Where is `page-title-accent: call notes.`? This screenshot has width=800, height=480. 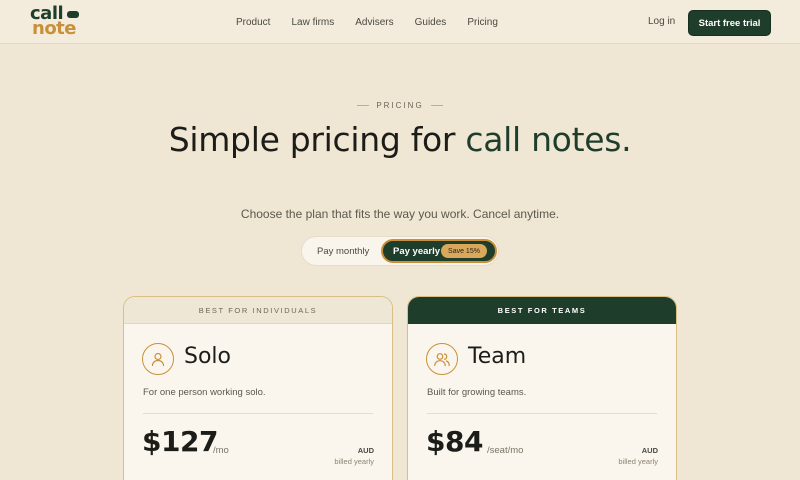 page-title-accent: call notes. is located at coordinates (548, 139).